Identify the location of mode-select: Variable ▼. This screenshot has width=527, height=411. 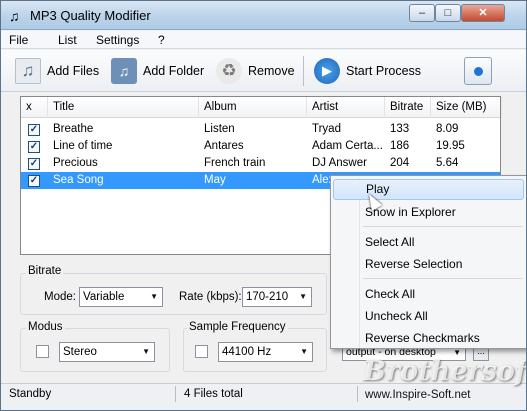
(121, 297).